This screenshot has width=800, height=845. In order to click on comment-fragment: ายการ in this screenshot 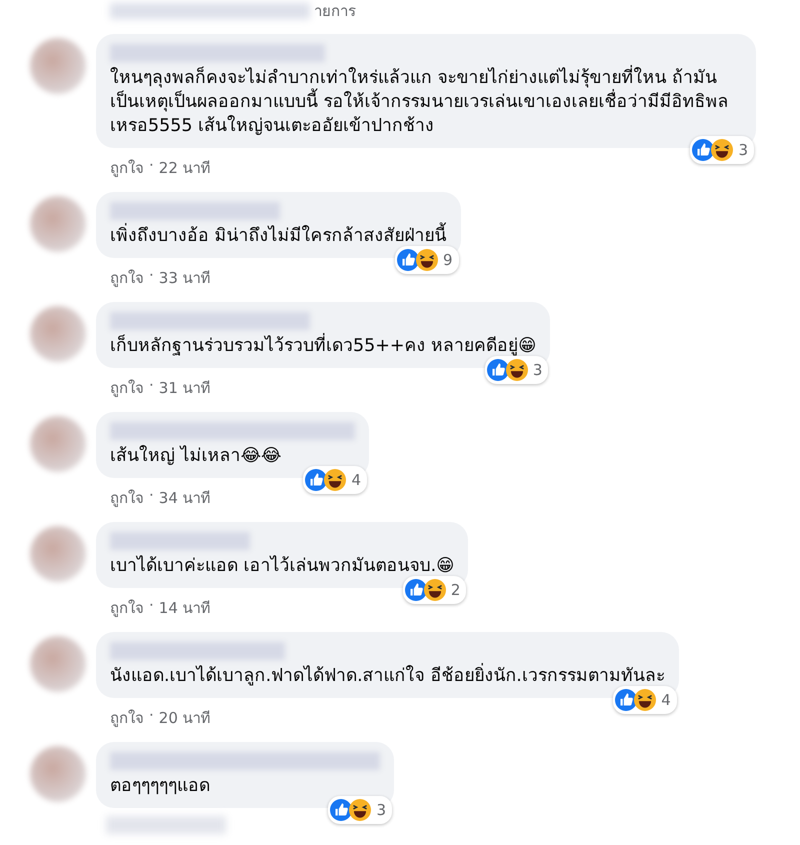, I will do `click(335, 11)`.